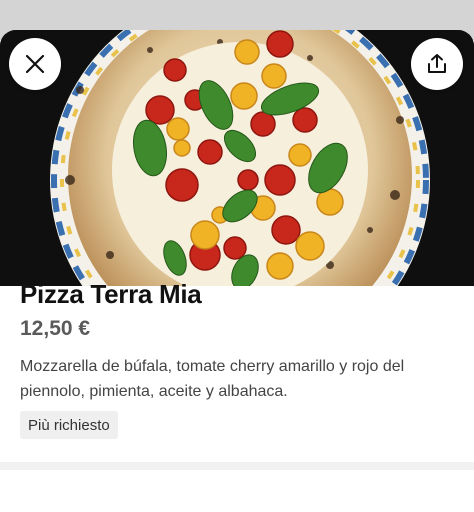 The height and width of the screenshot is (512, 474). I want to click on item-title: Pizza Terra Mia, so click(111, 294).